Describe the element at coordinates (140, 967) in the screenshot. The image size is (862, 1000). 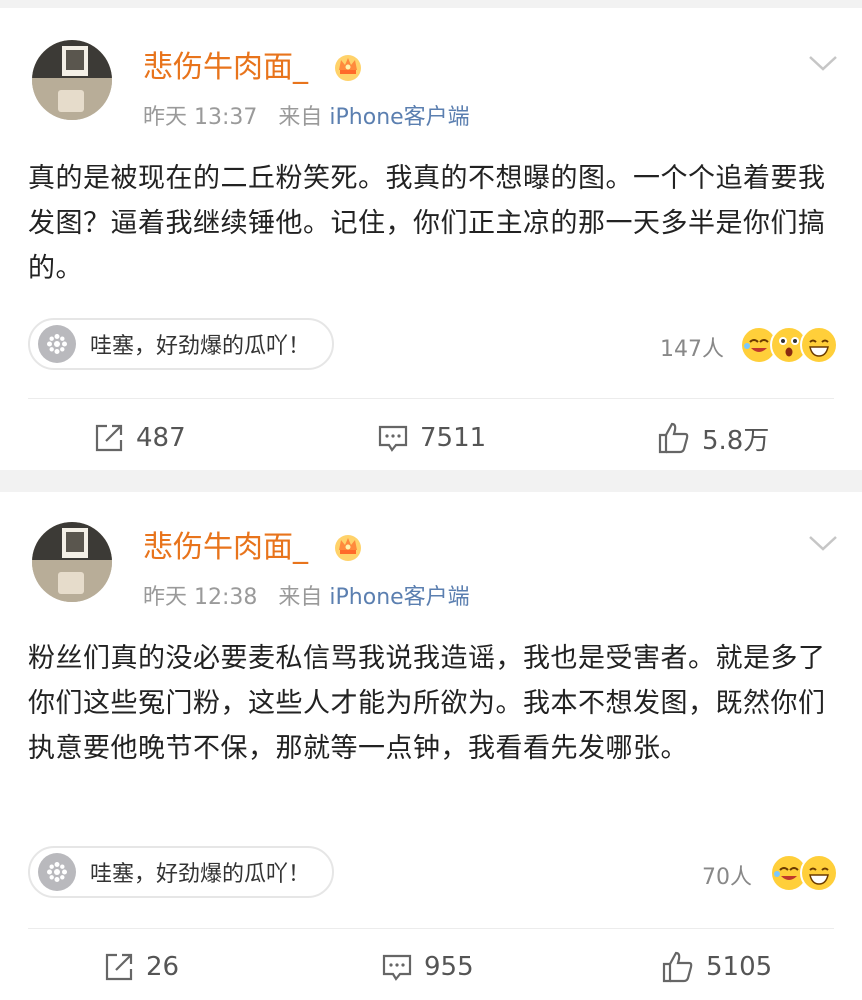
I see `repost-button: 26` at that location.